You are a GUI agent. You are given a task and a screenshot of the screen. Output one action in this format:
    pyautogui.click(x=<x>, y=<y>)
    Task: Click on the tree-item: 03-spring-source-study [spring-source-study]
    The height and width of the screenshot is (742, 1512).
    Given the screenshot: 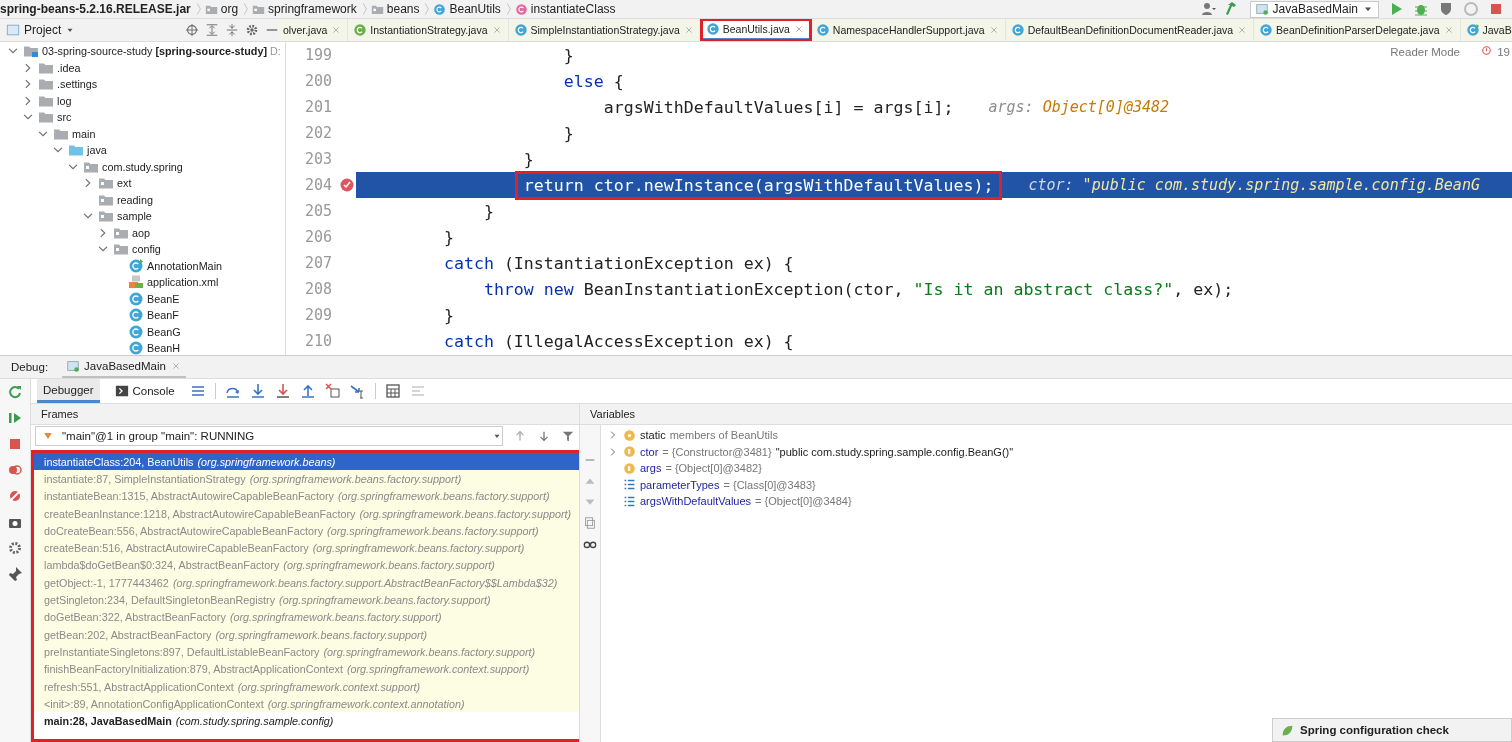 What is the action you would take?
    pyautogui.click(x=154, y=51)
    